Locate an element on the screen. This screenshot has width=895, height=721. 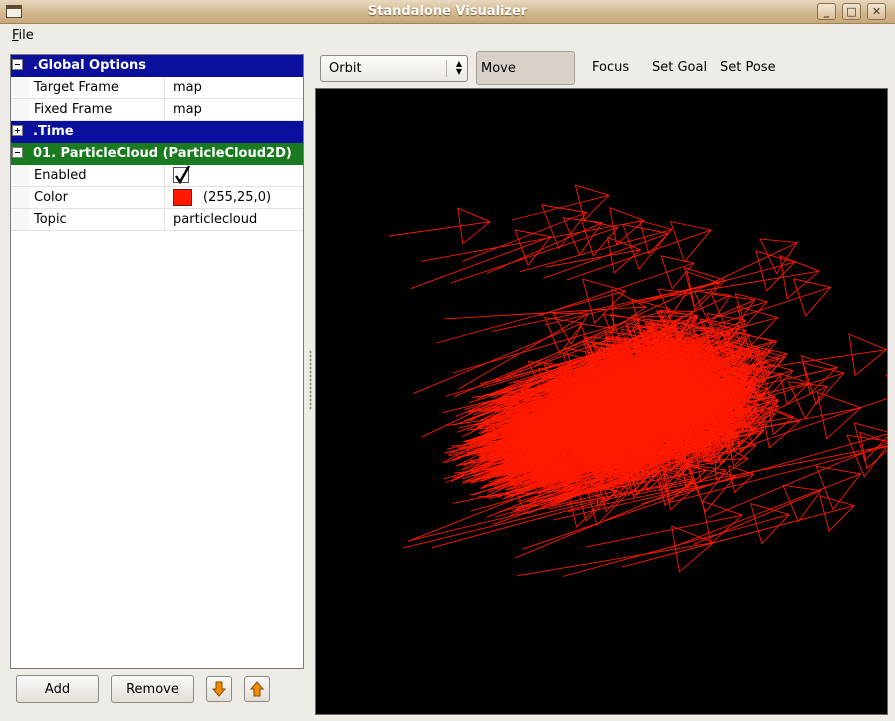
enabled-checkbox is located at coordinates (182, 175).